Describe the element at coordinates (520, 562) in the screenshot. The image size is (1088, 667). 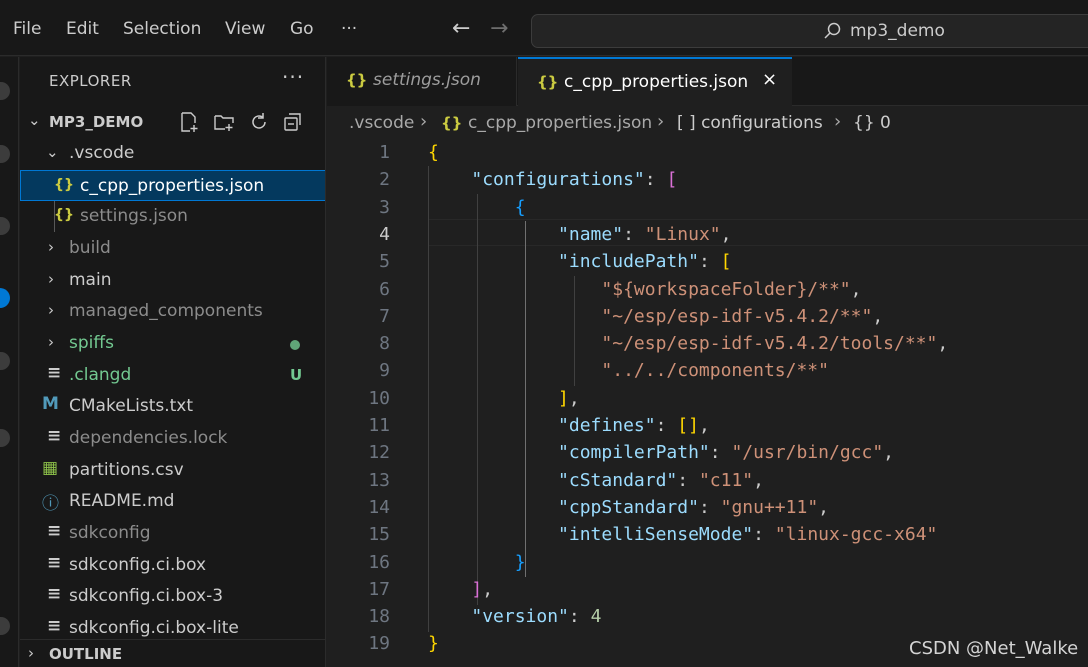
I see `code-token: }` at that location.